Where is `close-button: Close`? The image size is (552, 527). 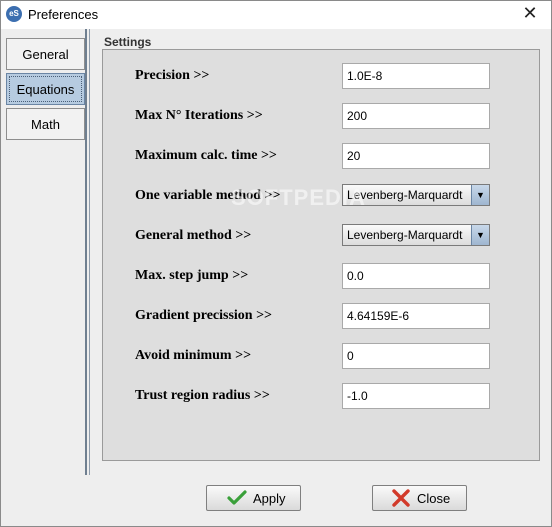 close-button: Close is located at coordinates (419, 498).